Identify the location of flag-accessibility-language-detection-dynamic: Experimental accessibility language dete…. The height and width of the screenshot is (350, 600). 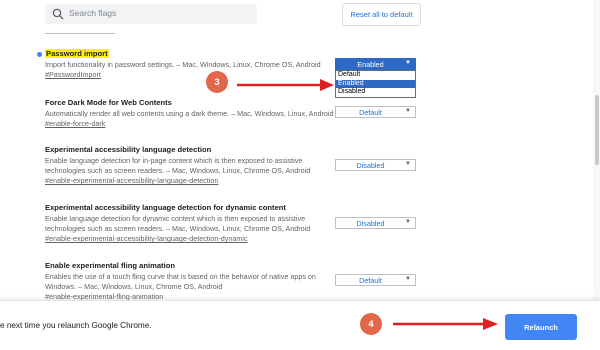
(192, 223).